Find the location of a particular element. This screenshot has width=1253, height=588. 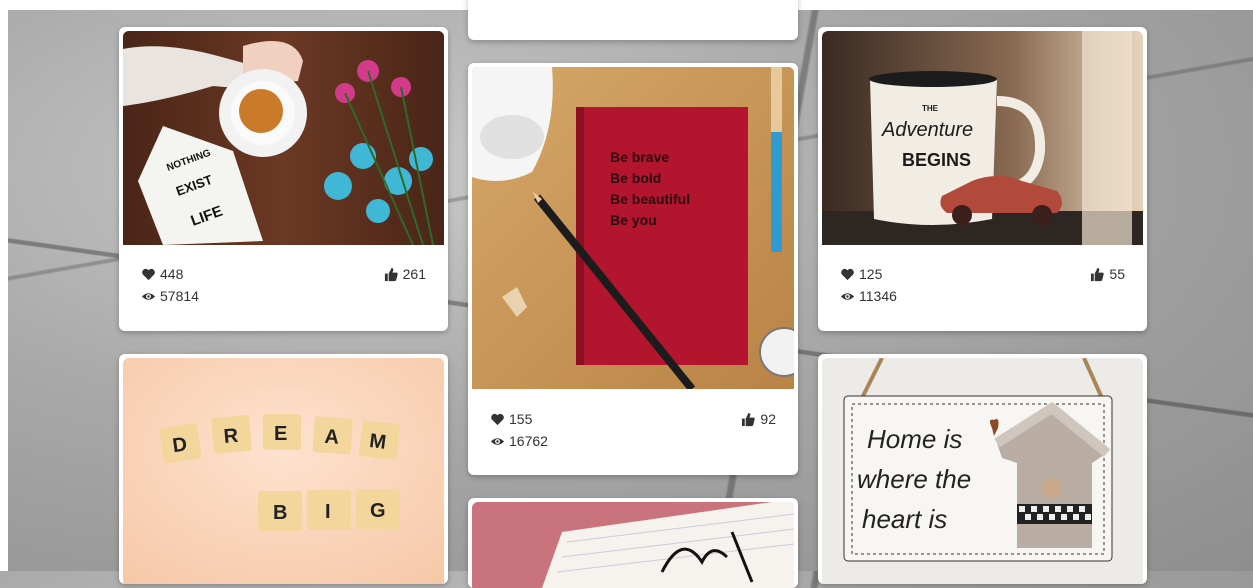

gallery-card-handwritten is located at coordinates (633, 543).